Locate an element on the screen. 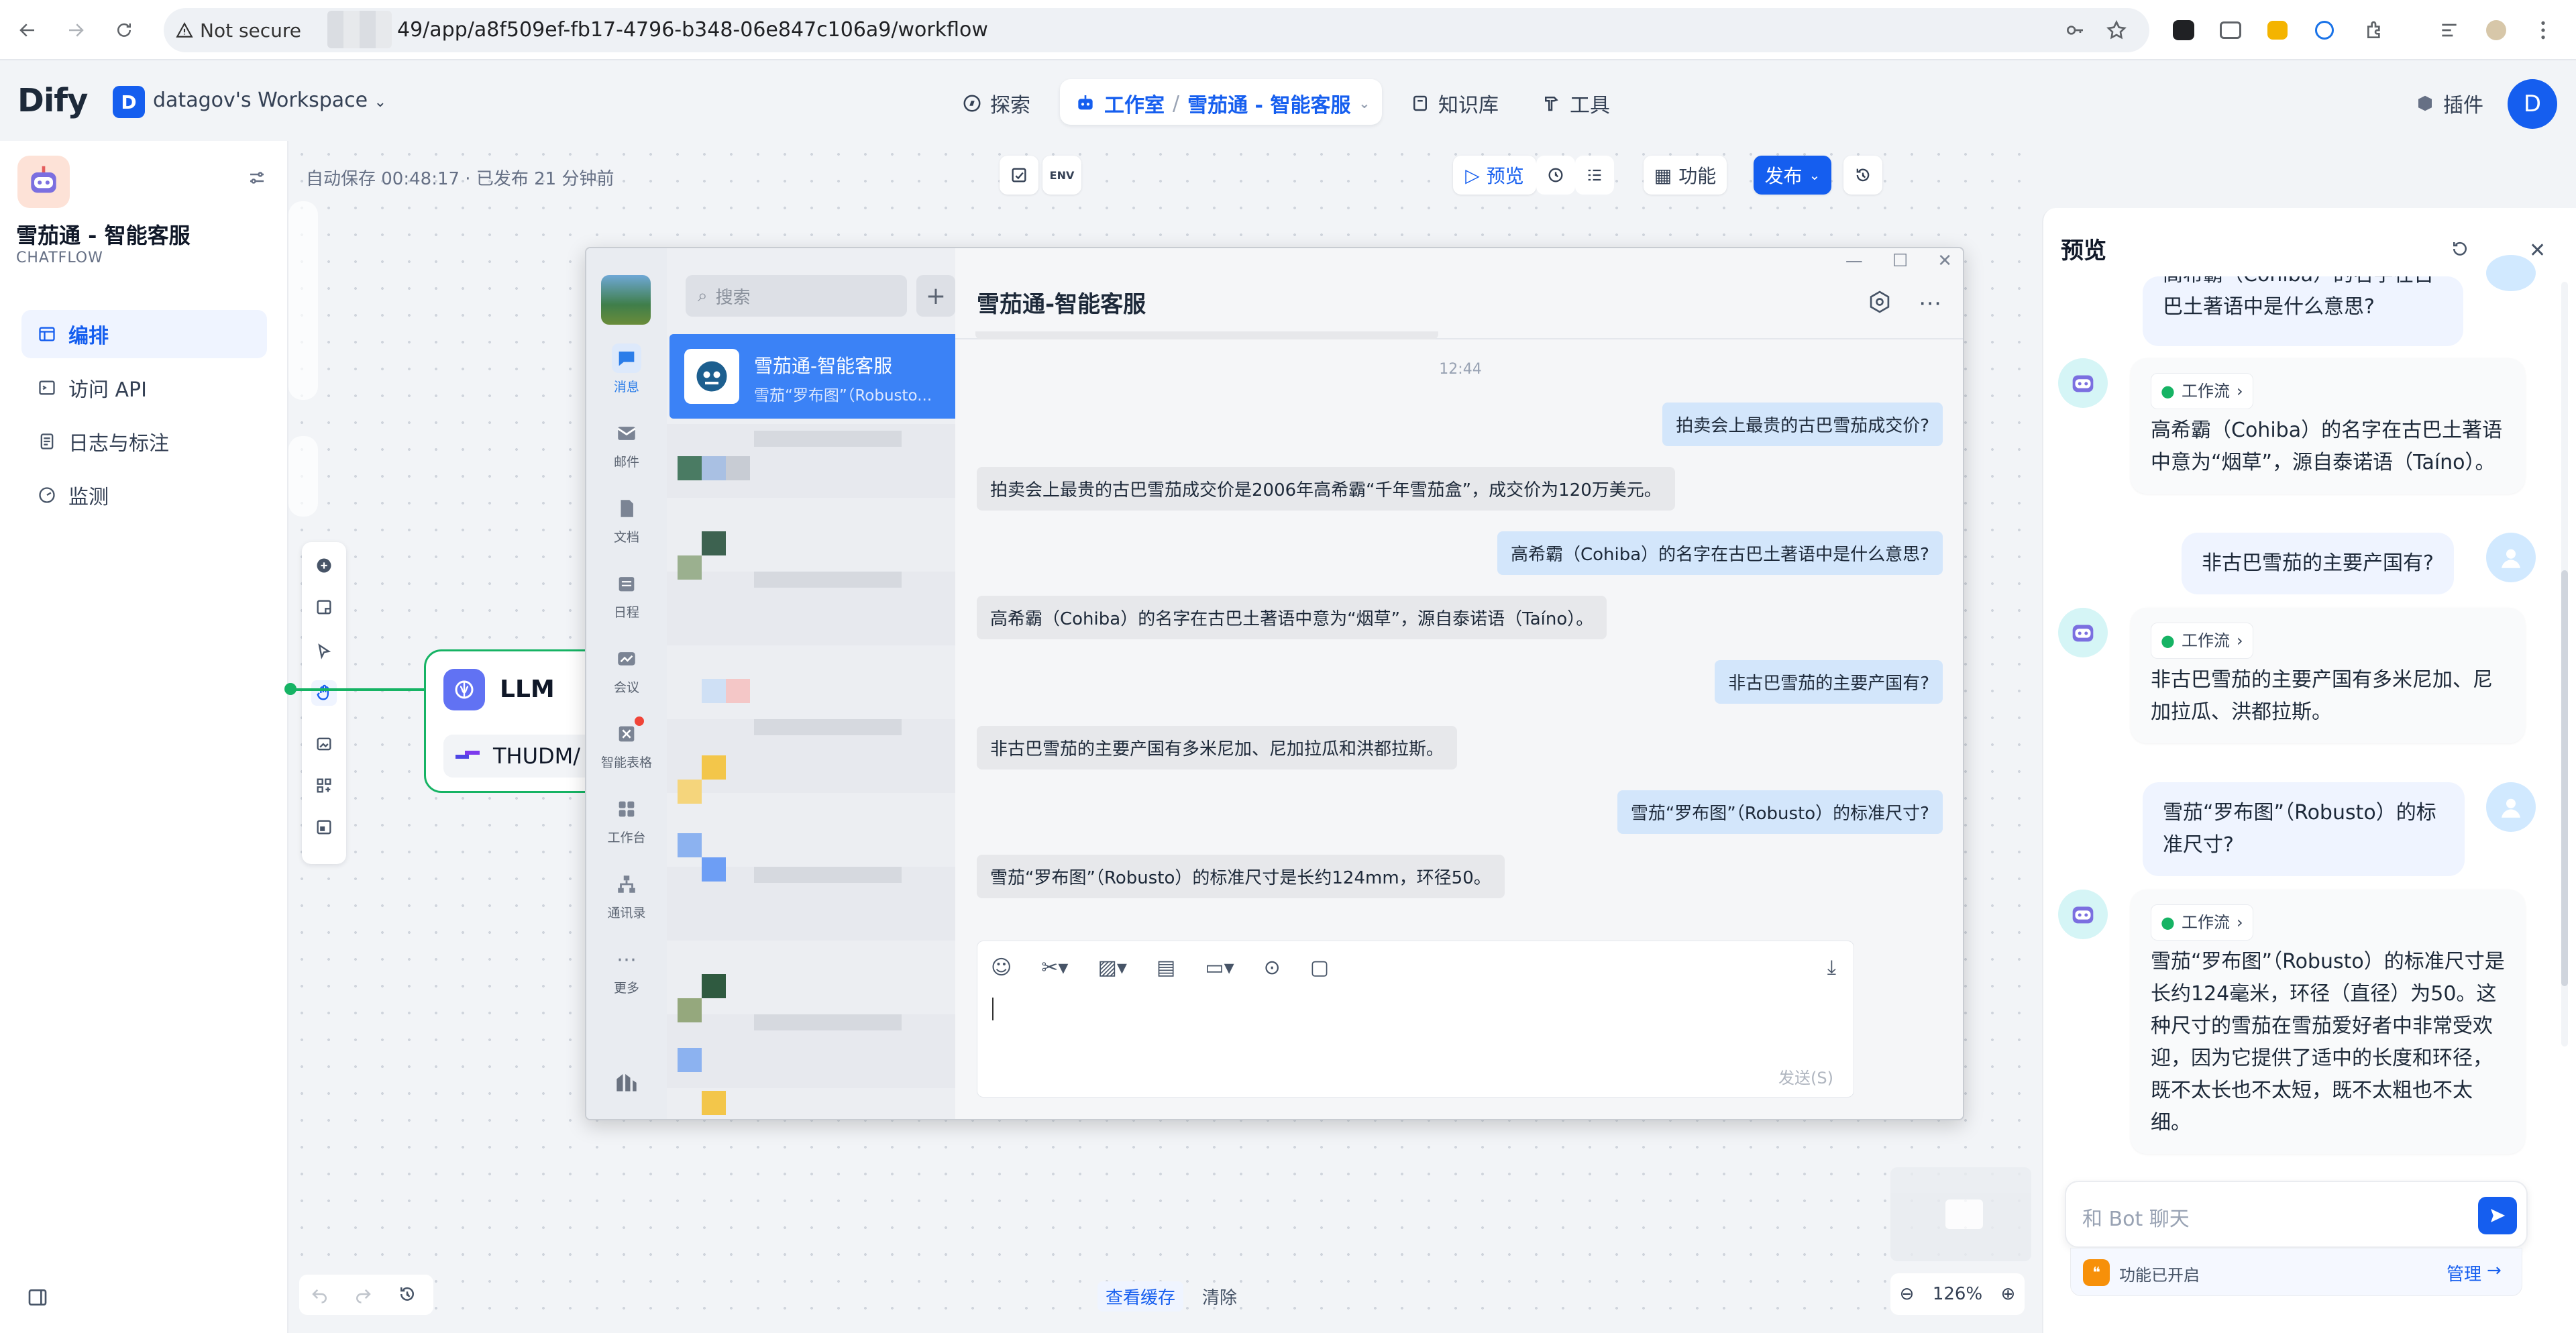 This screenshot has width=2576, height=1333. search-icon: ⌕ is located at coordinates (703, 295).